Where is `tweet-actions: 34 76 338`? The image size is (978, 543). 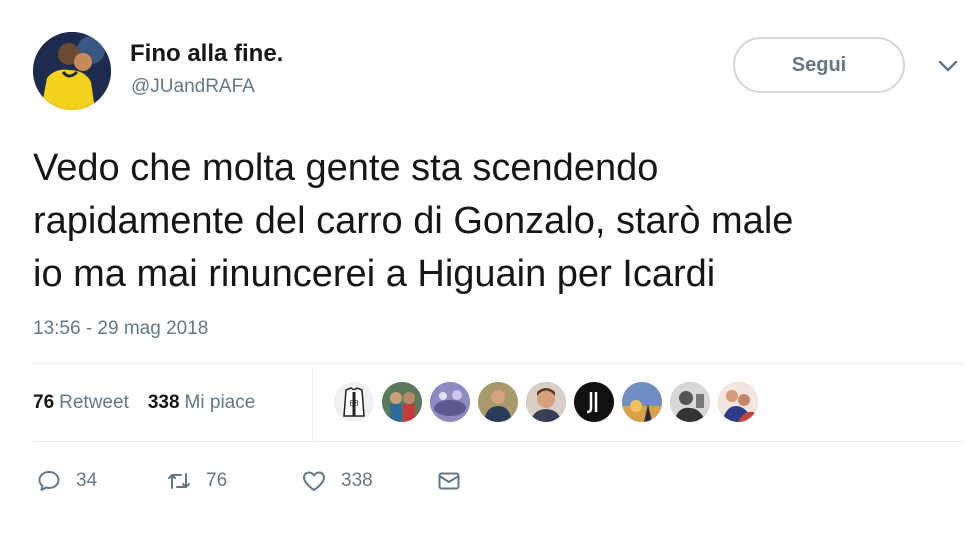 tweet-actions: 34 76 338 is located at coordinates (249, 481).